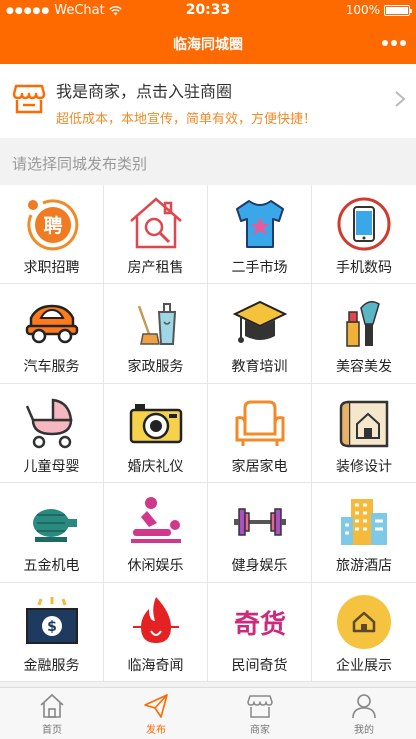 The height and width of the screenshot is (739, 416). Describe the element at coordinates (364, 566) in the screenshot. I see `category-label: 旅游酒店` at that location.